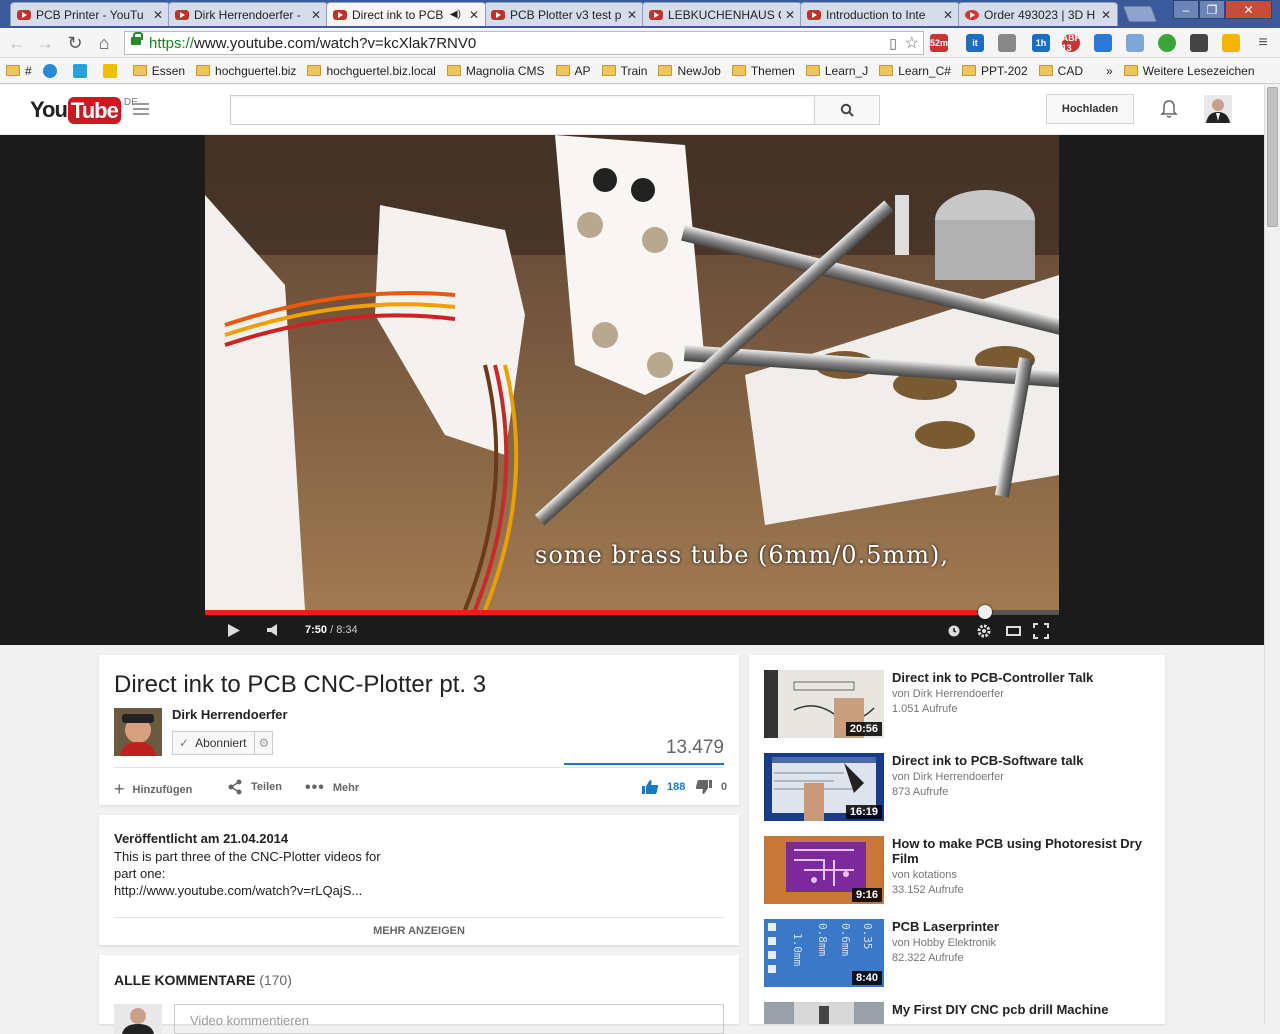  Describe the element at coordinates (246, 71) in the screenshot. I see `bookmark-item: hochguertel.biz` at that location.